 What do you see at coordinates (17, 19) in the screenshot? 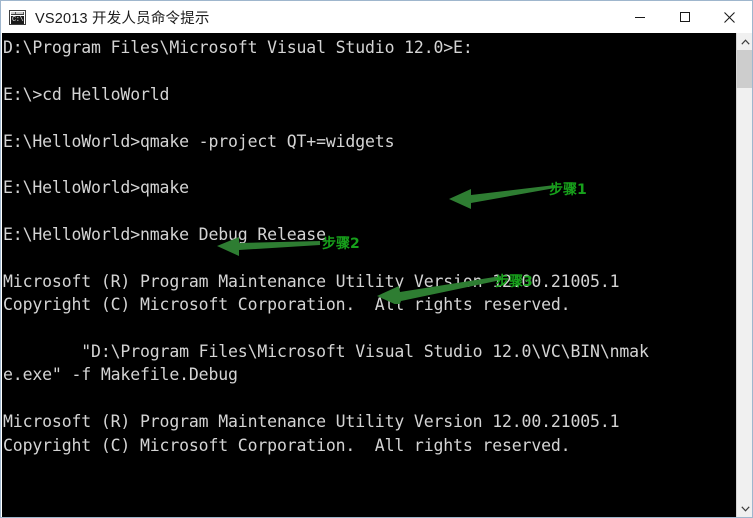
I see `icon-prompt-glyph: C:\.` at bounding box center [17, 19].